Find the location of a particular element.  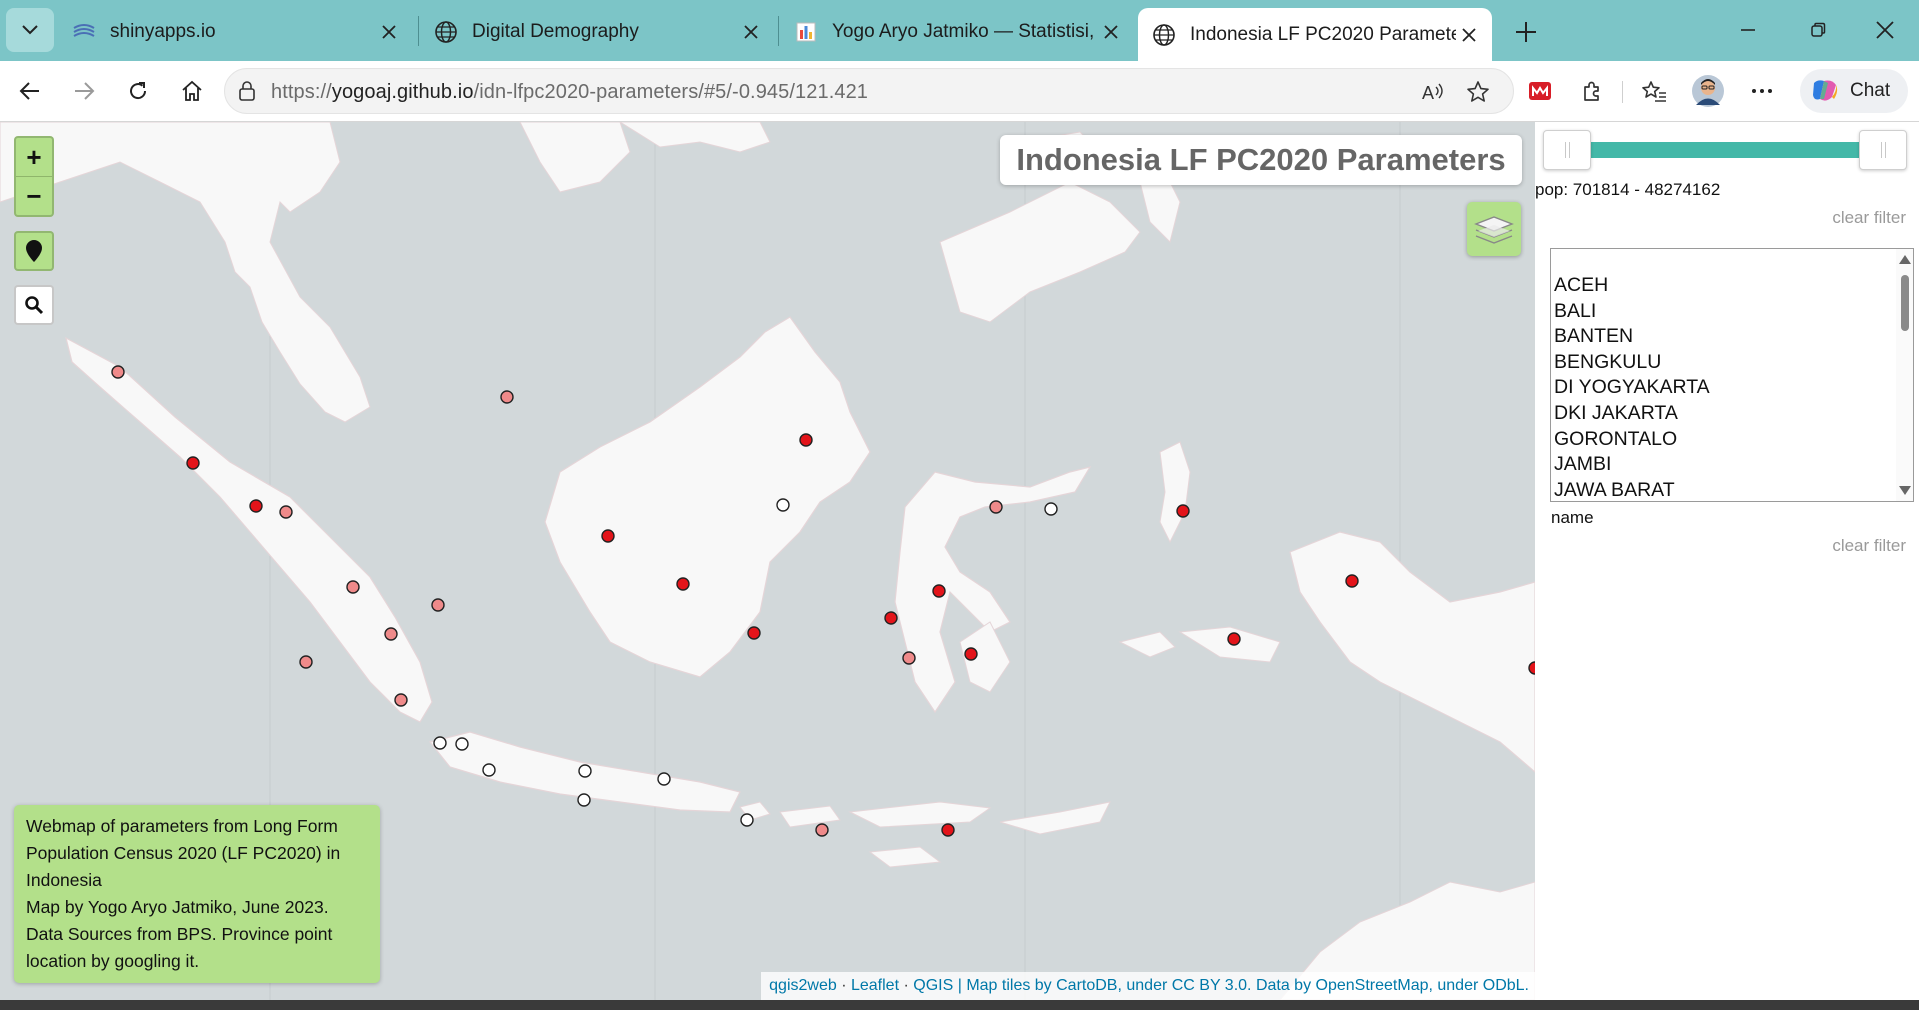

qgis-link: QGIS is located at coordinates (933, 986).